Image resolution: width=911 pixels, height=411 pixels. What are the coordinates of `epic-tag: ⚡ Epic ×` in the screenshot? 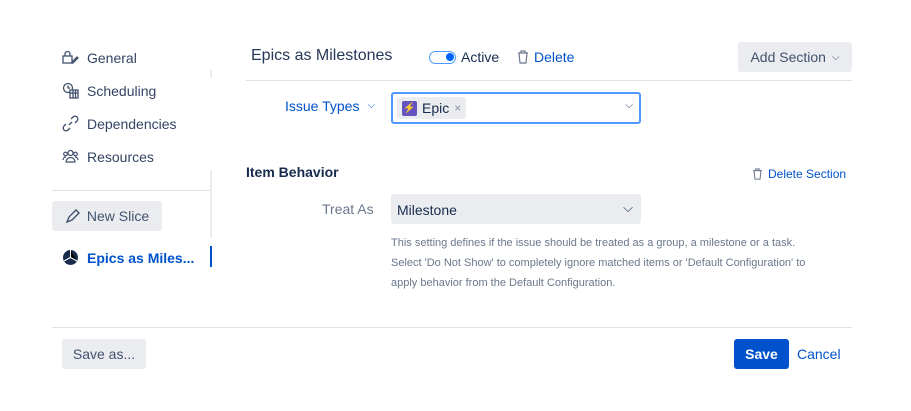 It's located at (432, 108).